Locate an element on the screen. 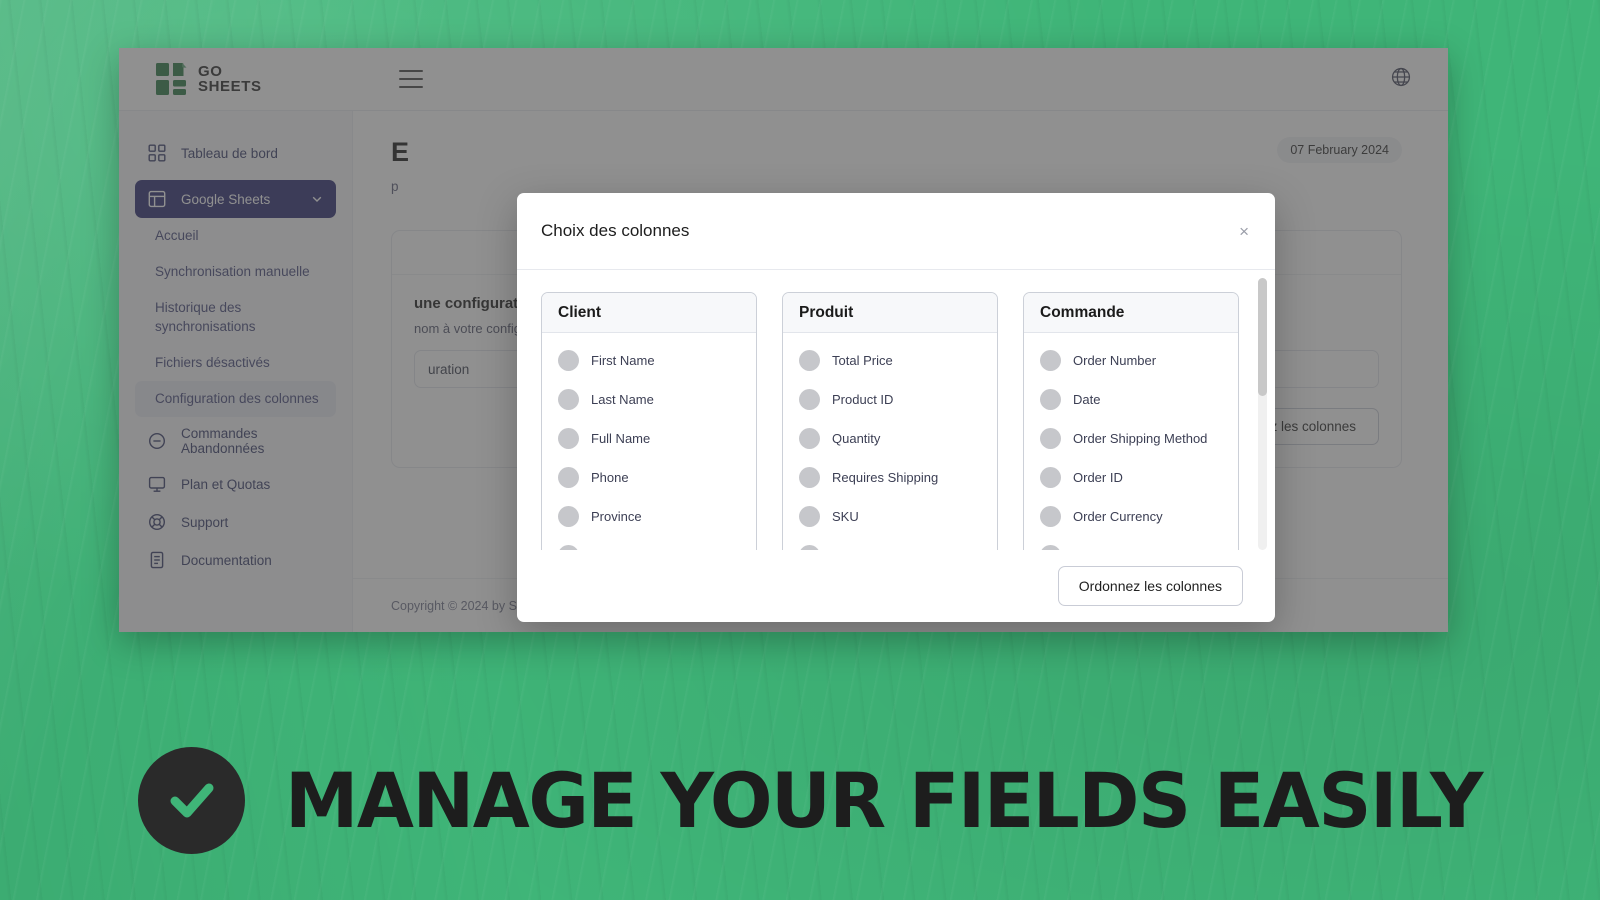 The width and height of the screenshot is (1600, 900). checkmark-glyph is located at coordinates (191, 800).